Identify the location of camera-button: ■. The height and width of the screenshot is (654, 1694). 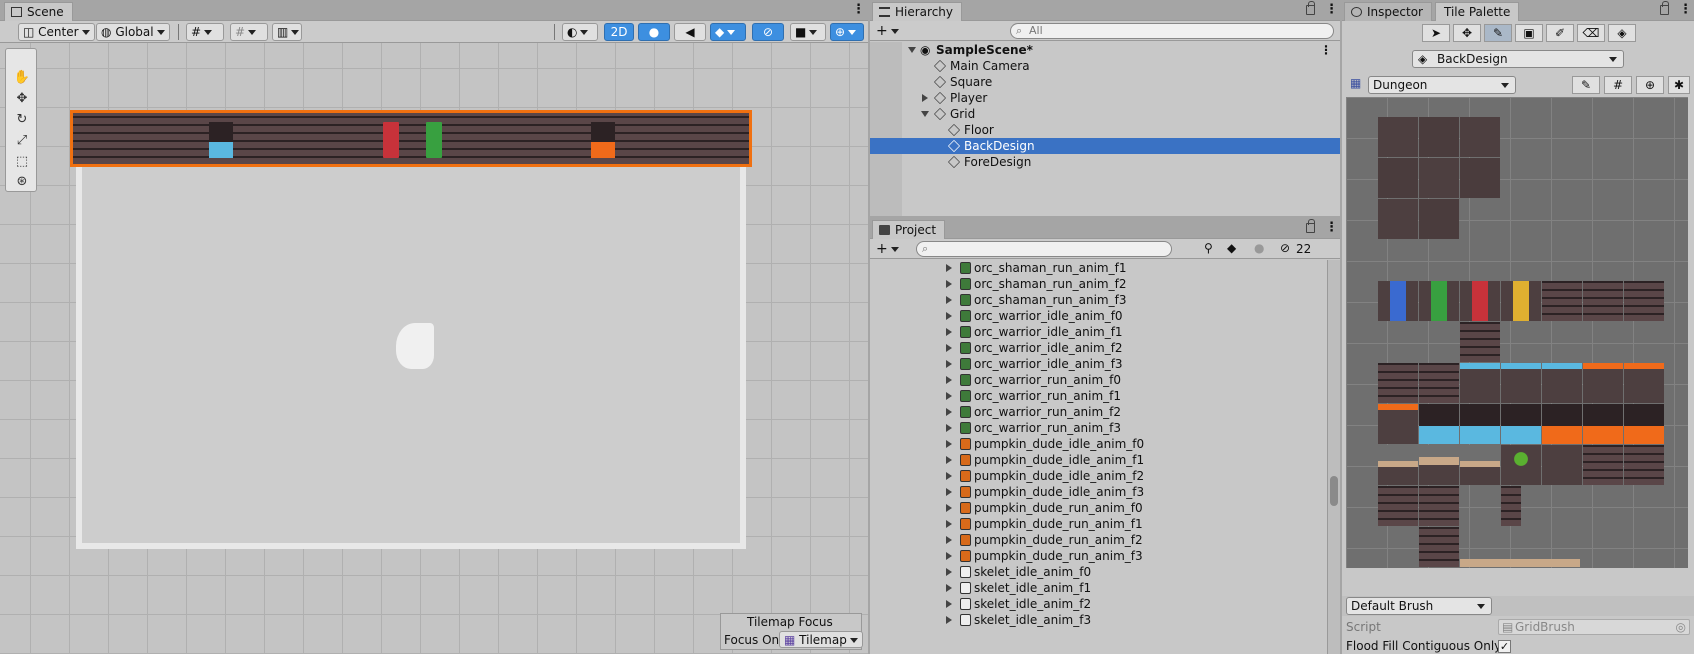
(808, 32).